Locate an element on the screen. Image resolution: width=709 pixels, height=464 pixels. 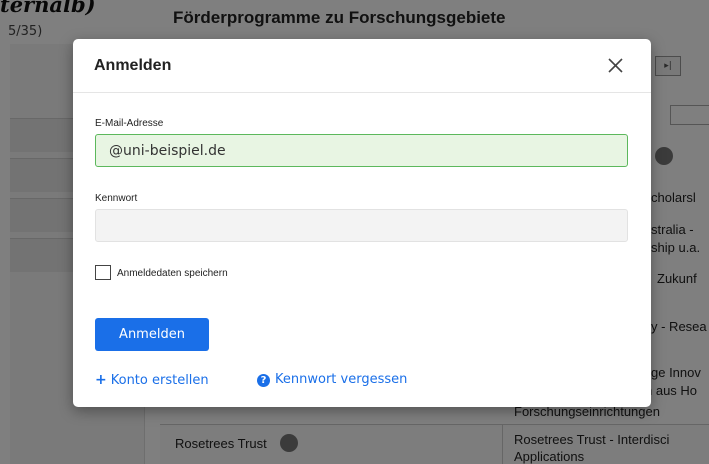
email-label: E-Mail-Adresse is located at coordinates (129, 123).